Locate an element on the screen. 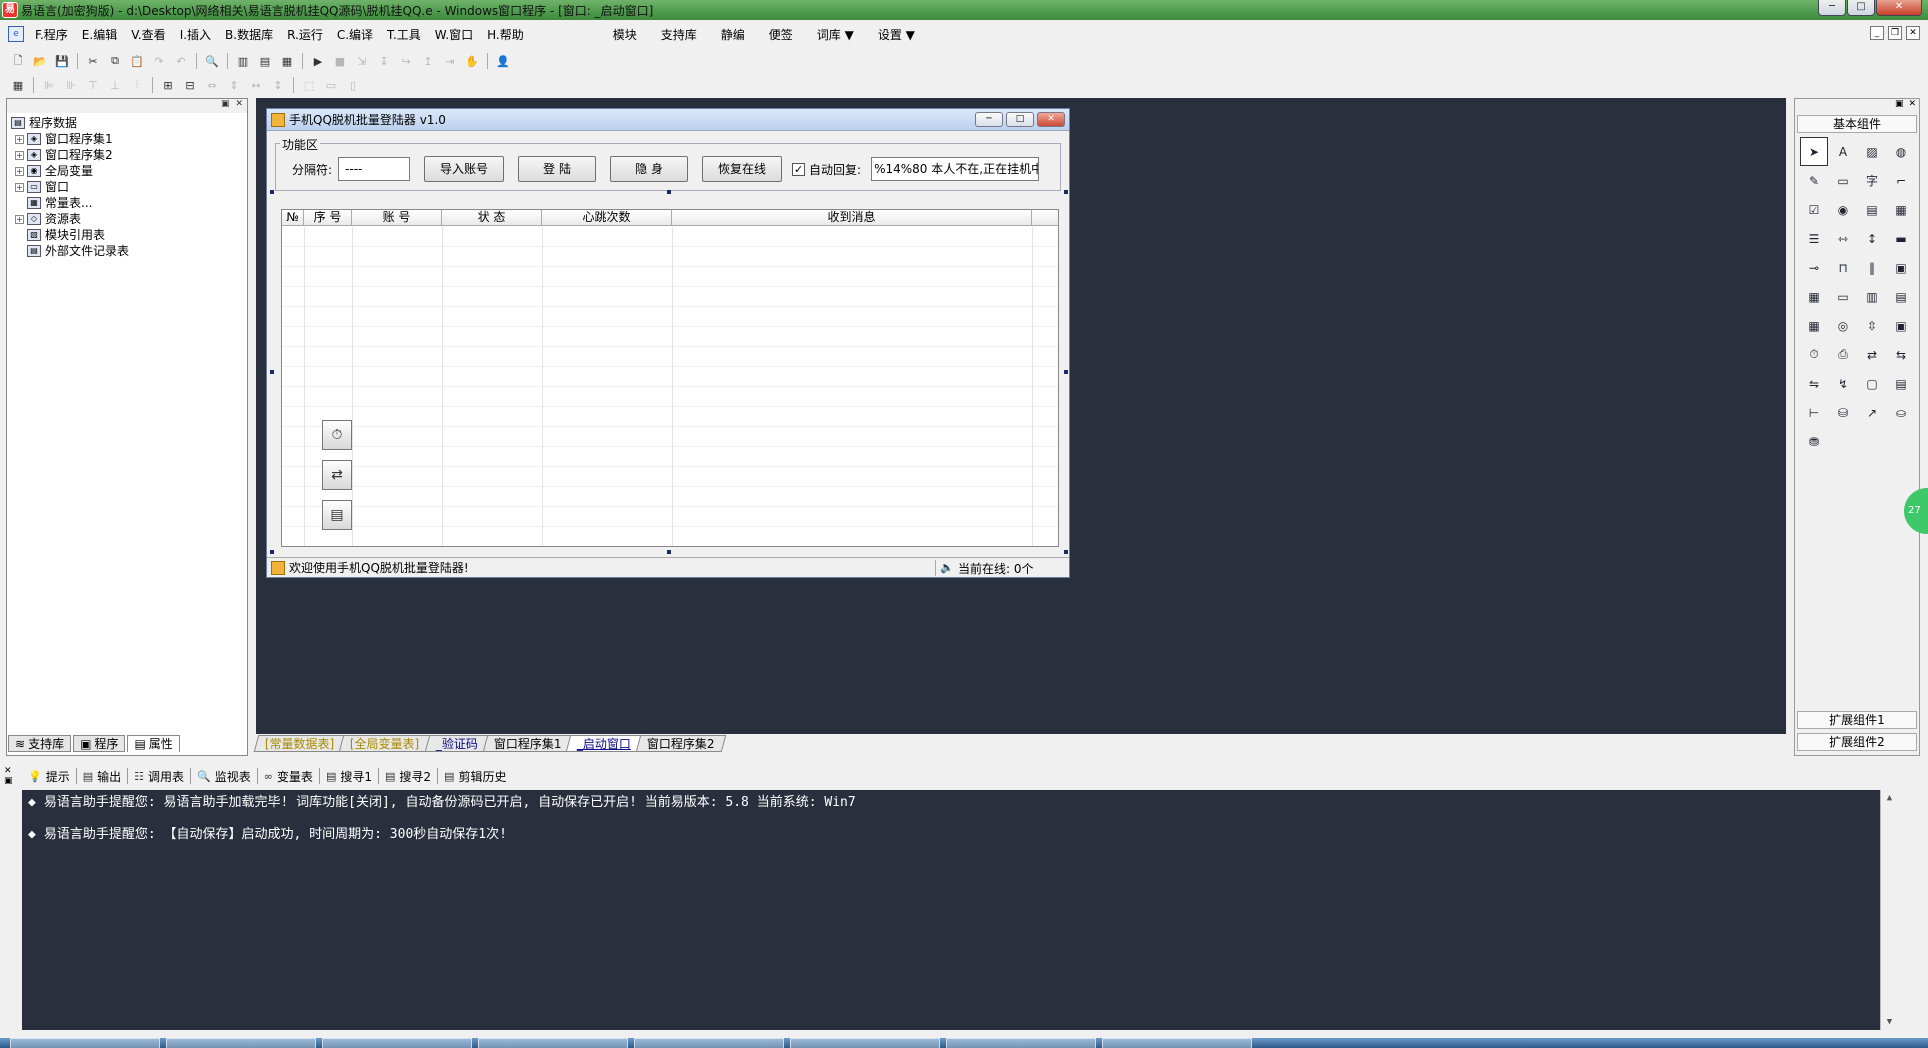 This screenshot has height=1048, width=1928. menu-static-compile: 静编 is located at coordinates (733, 34).